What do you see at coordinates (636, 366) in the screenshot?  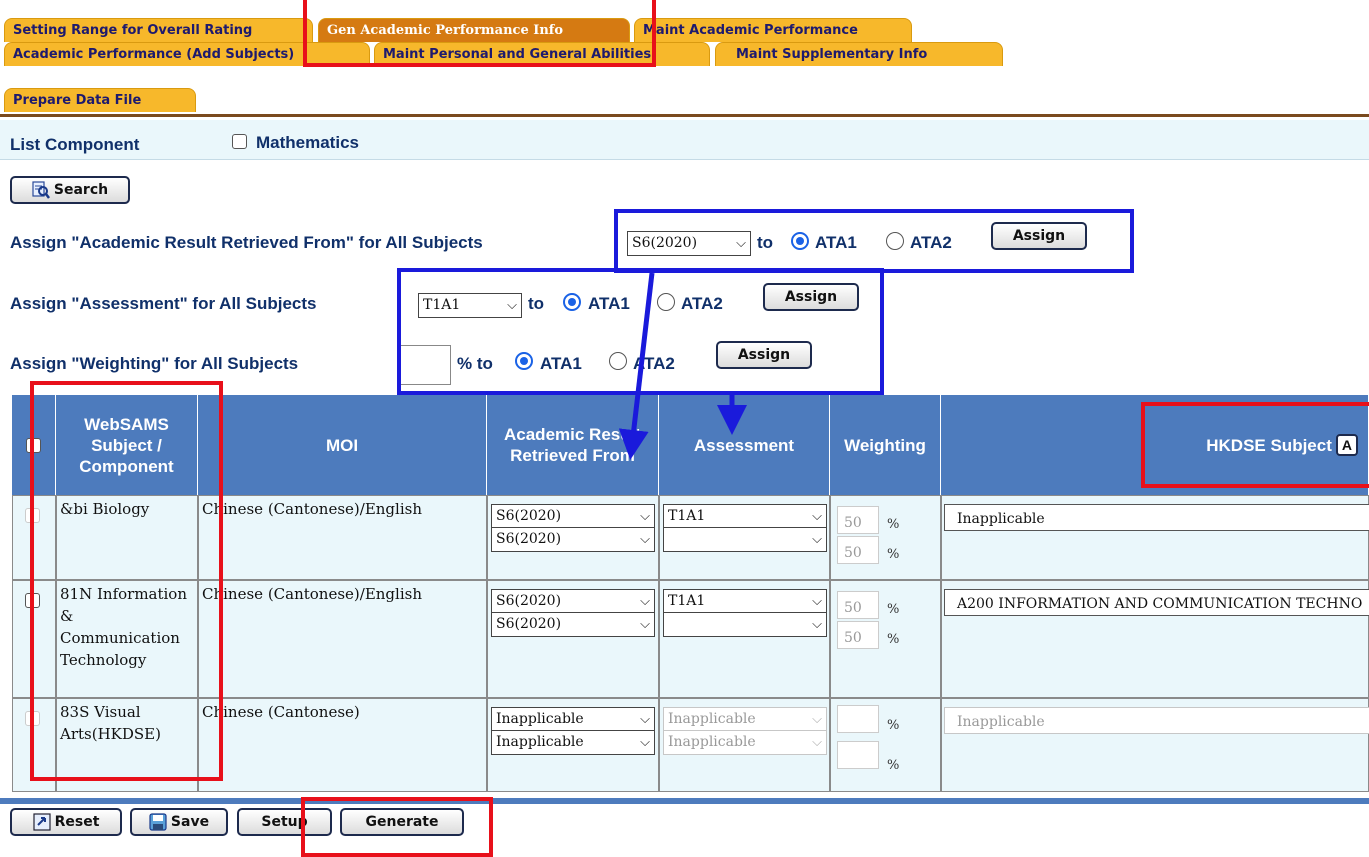 I see `arrow-to-academic-column` at bounding box center [636, 366].